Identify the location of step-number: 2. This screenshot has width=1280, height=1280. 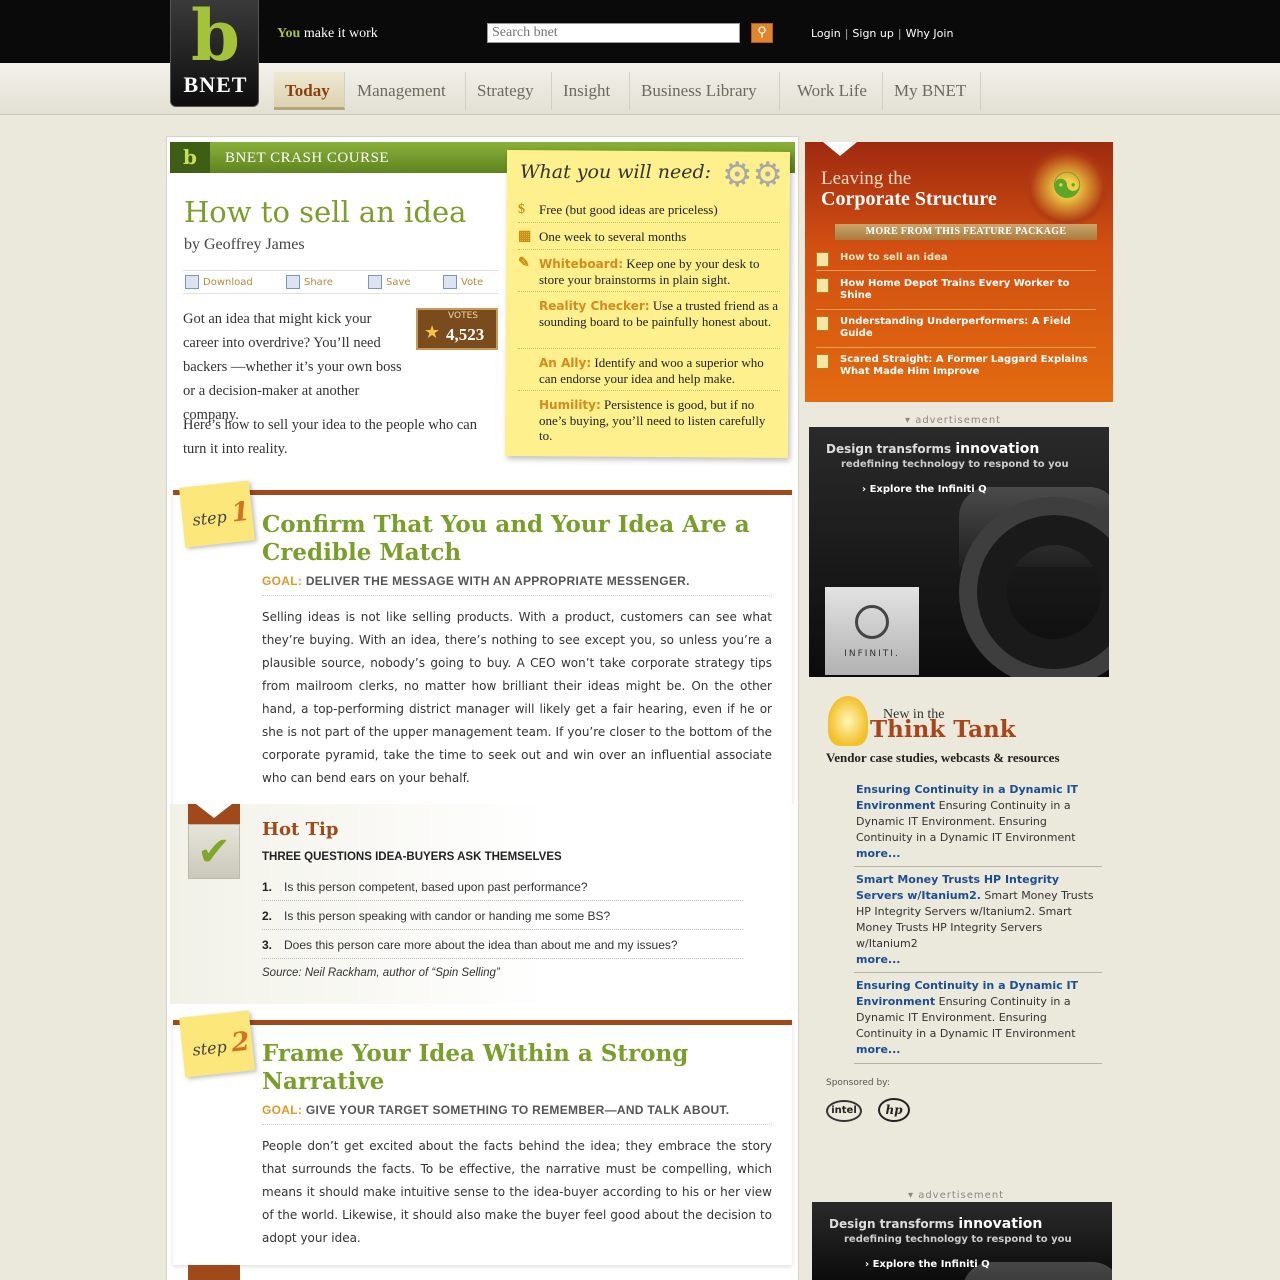
(240, 1042).